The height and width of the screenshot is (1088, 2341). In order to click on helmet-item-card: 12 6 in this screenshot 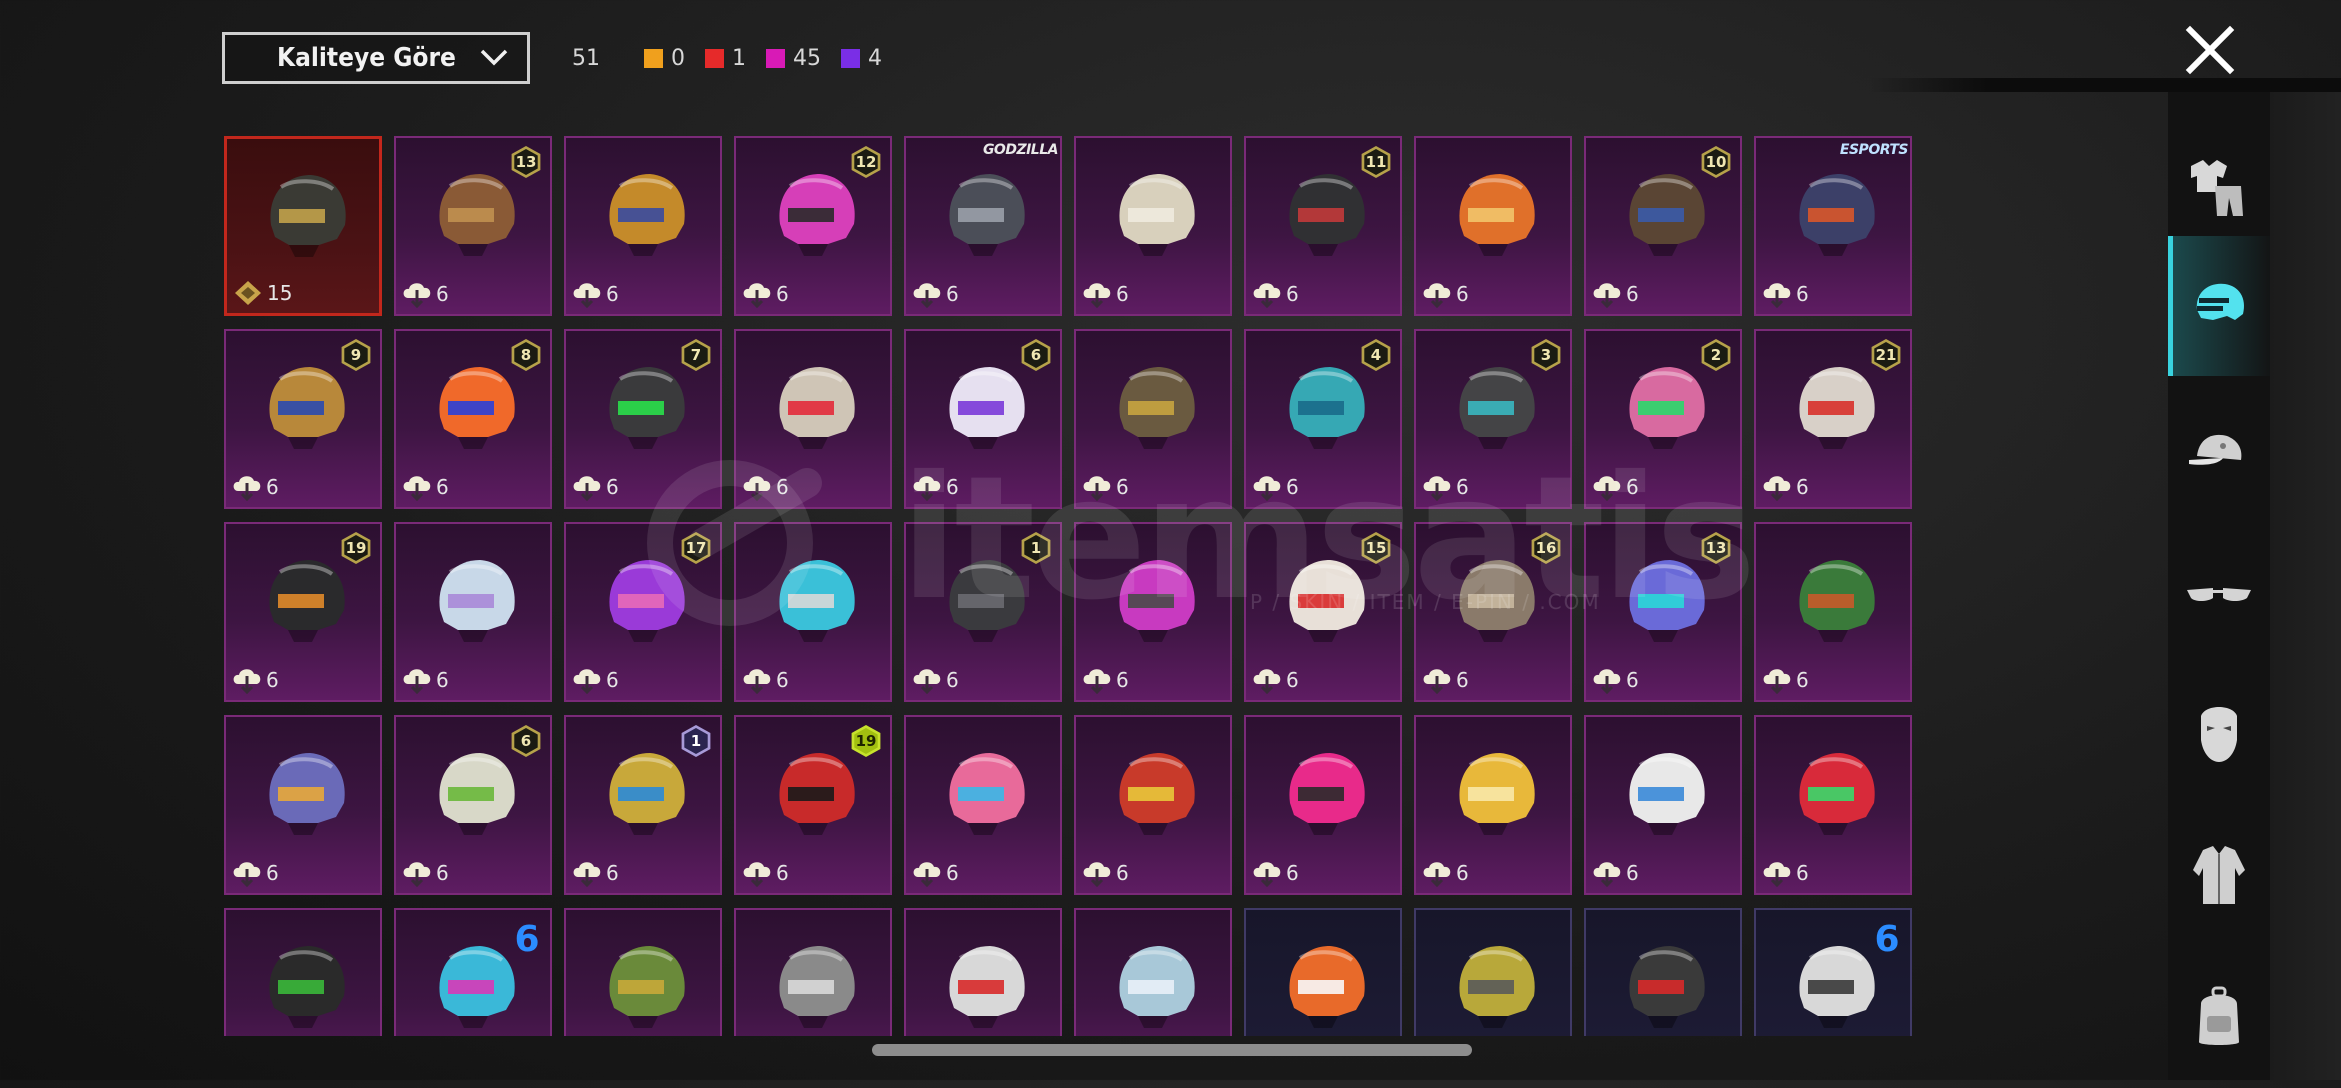, I will do `click(813, 226)`.